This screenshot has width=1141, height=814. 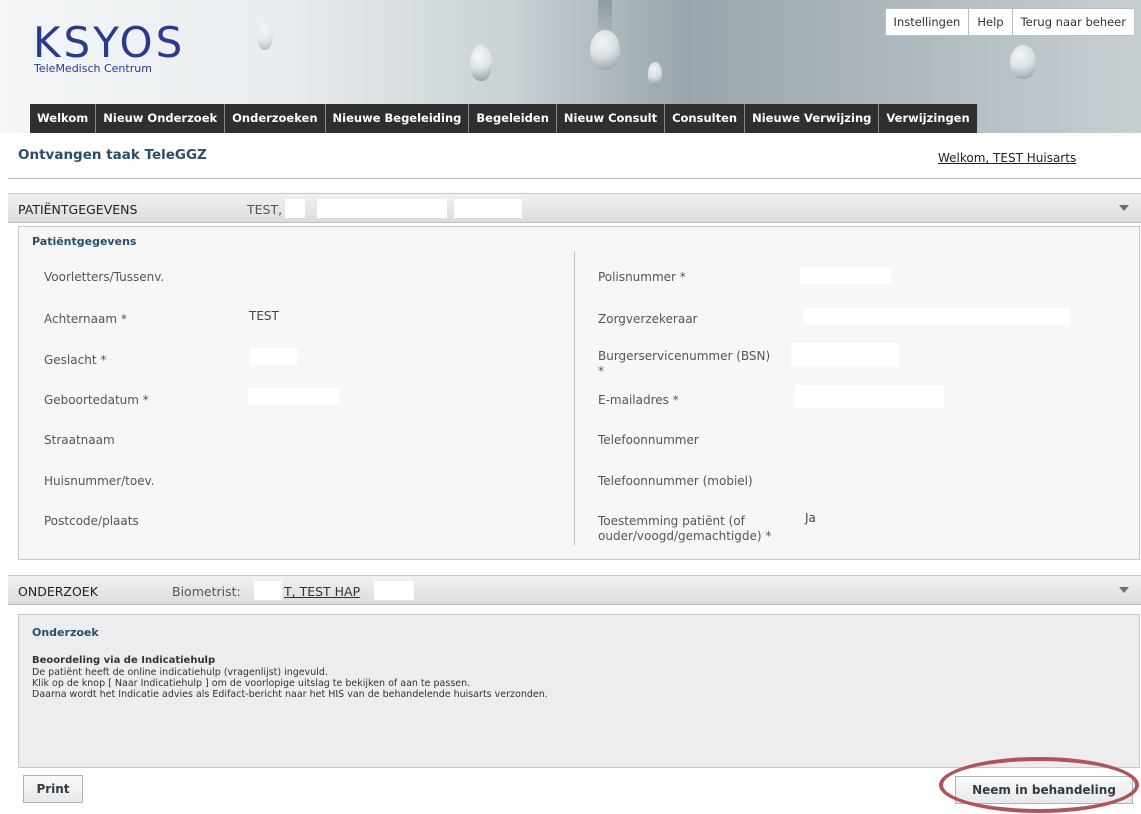 I want to click on indicatiehulp-heading: Beoordeling via de Indicatiehulp, so click(x=124, y=660).